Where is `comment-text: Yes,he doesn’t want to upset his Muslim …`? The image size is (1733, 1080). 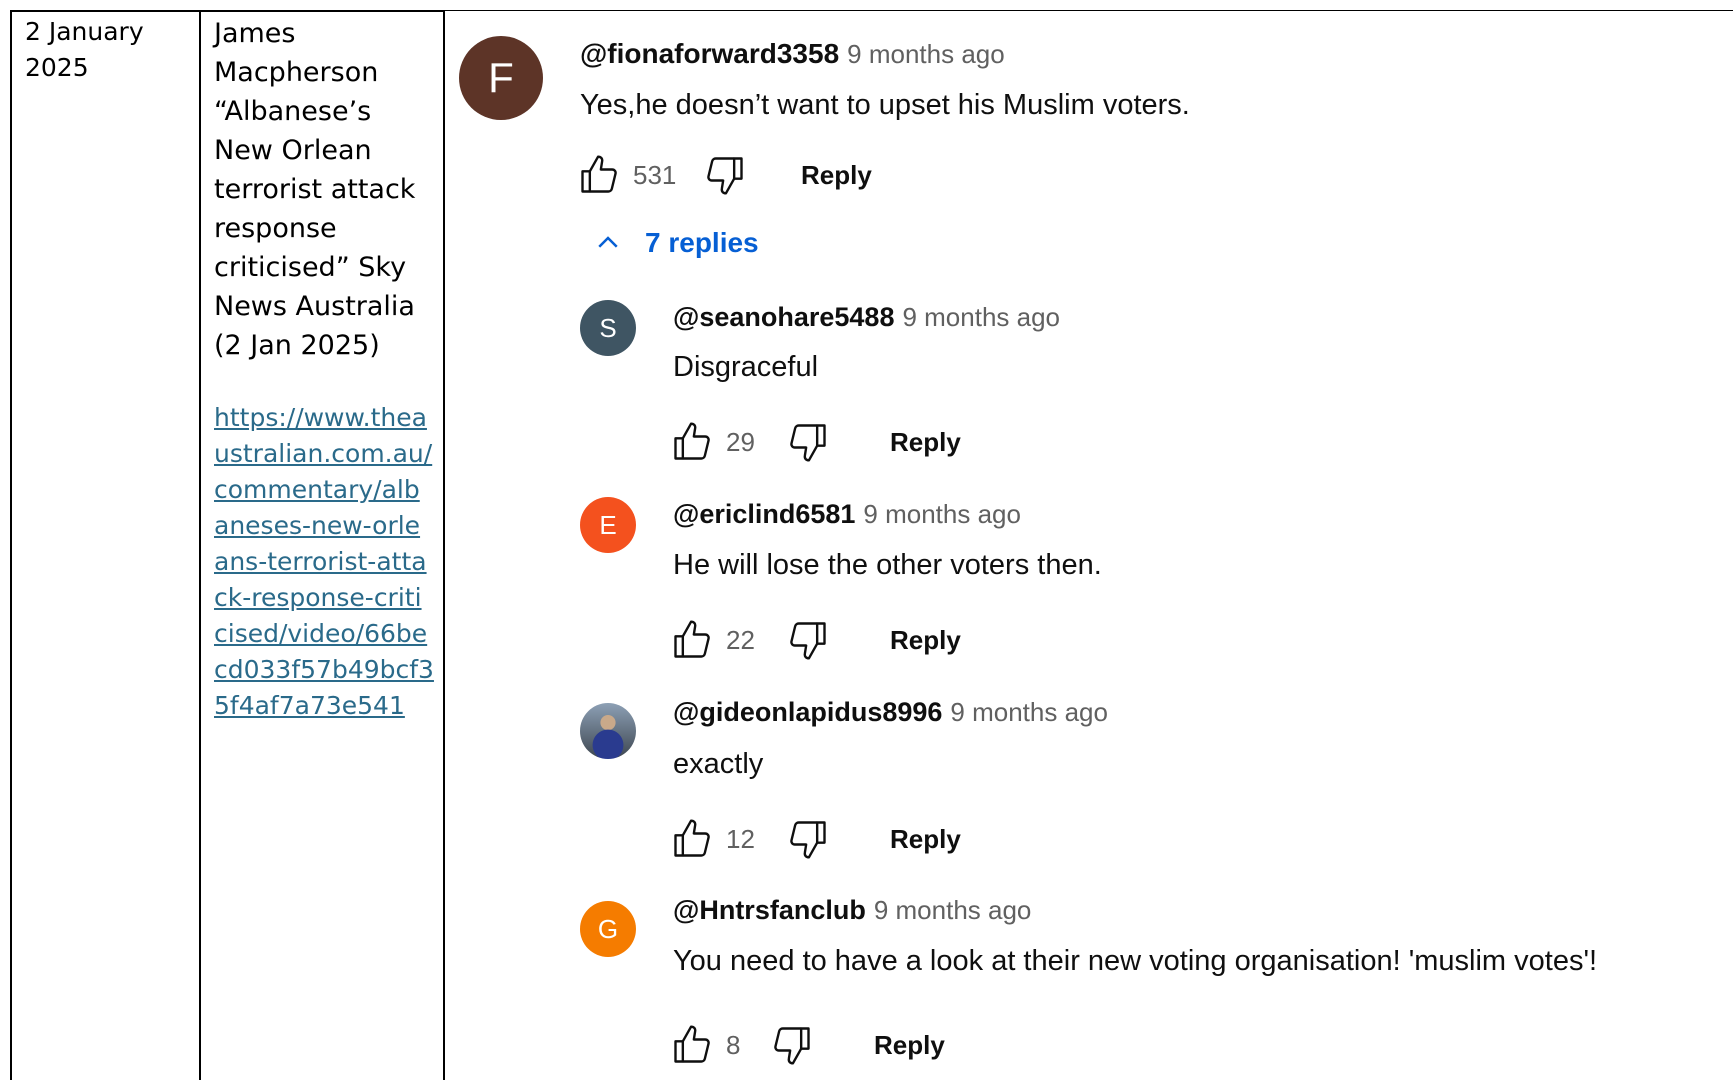
comment-text: Yes,he doesn’t want to upset his Muslim … is located at coordinates (885, 105).